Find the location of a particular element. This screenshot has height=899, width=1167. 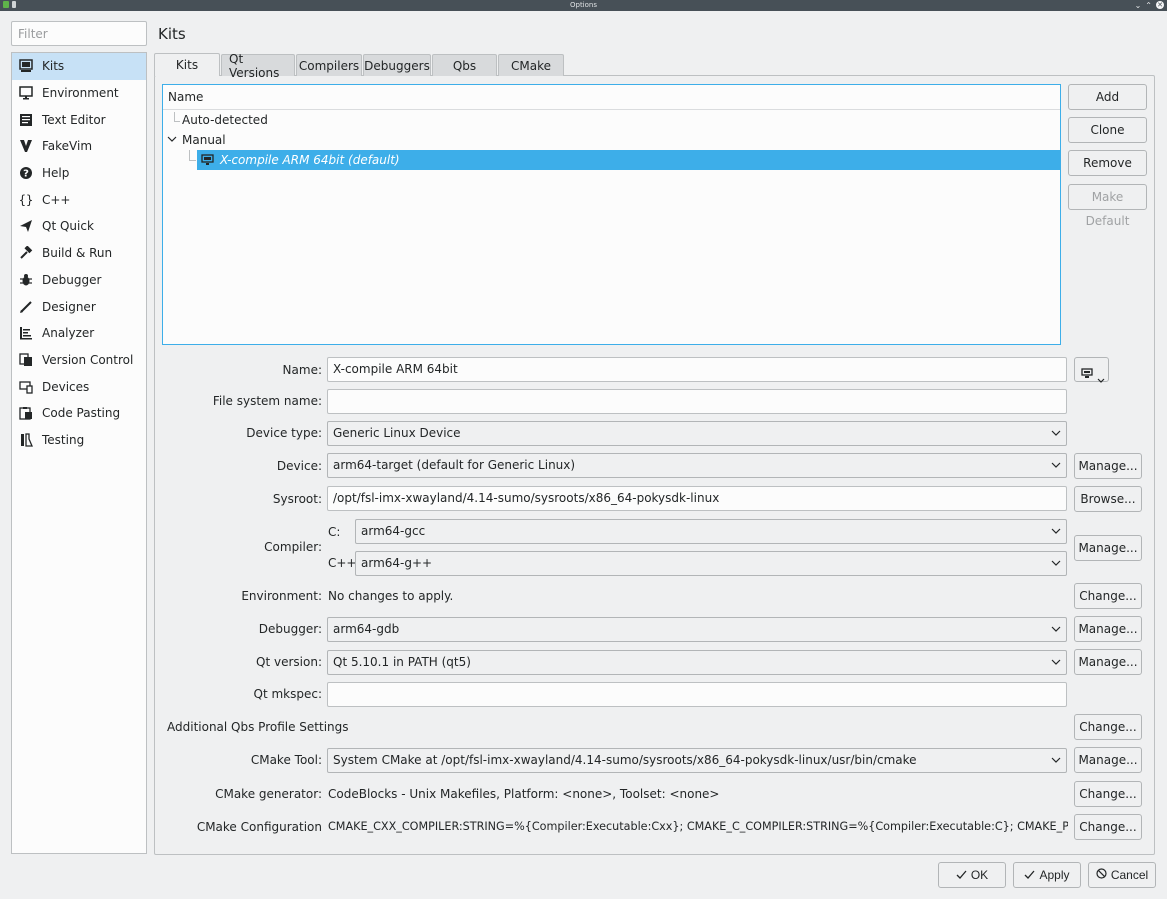

environment-label: Environment: is located at coordinates (281, 596).